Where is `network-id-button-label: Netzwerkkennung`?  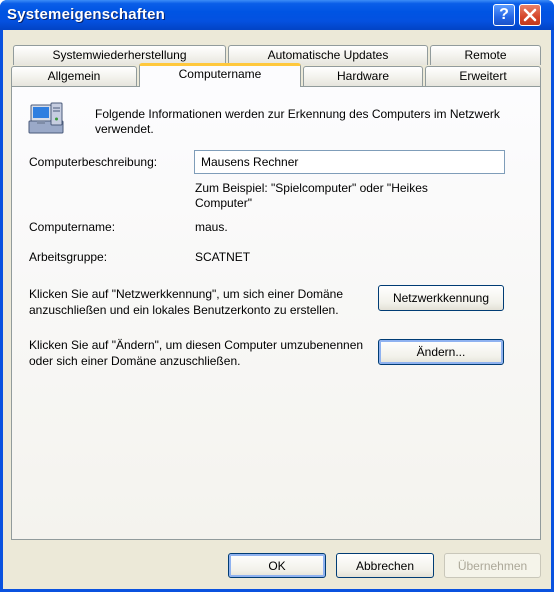
network-id-button-label: Netzwerkkennung is located at coordinates (441, 298).